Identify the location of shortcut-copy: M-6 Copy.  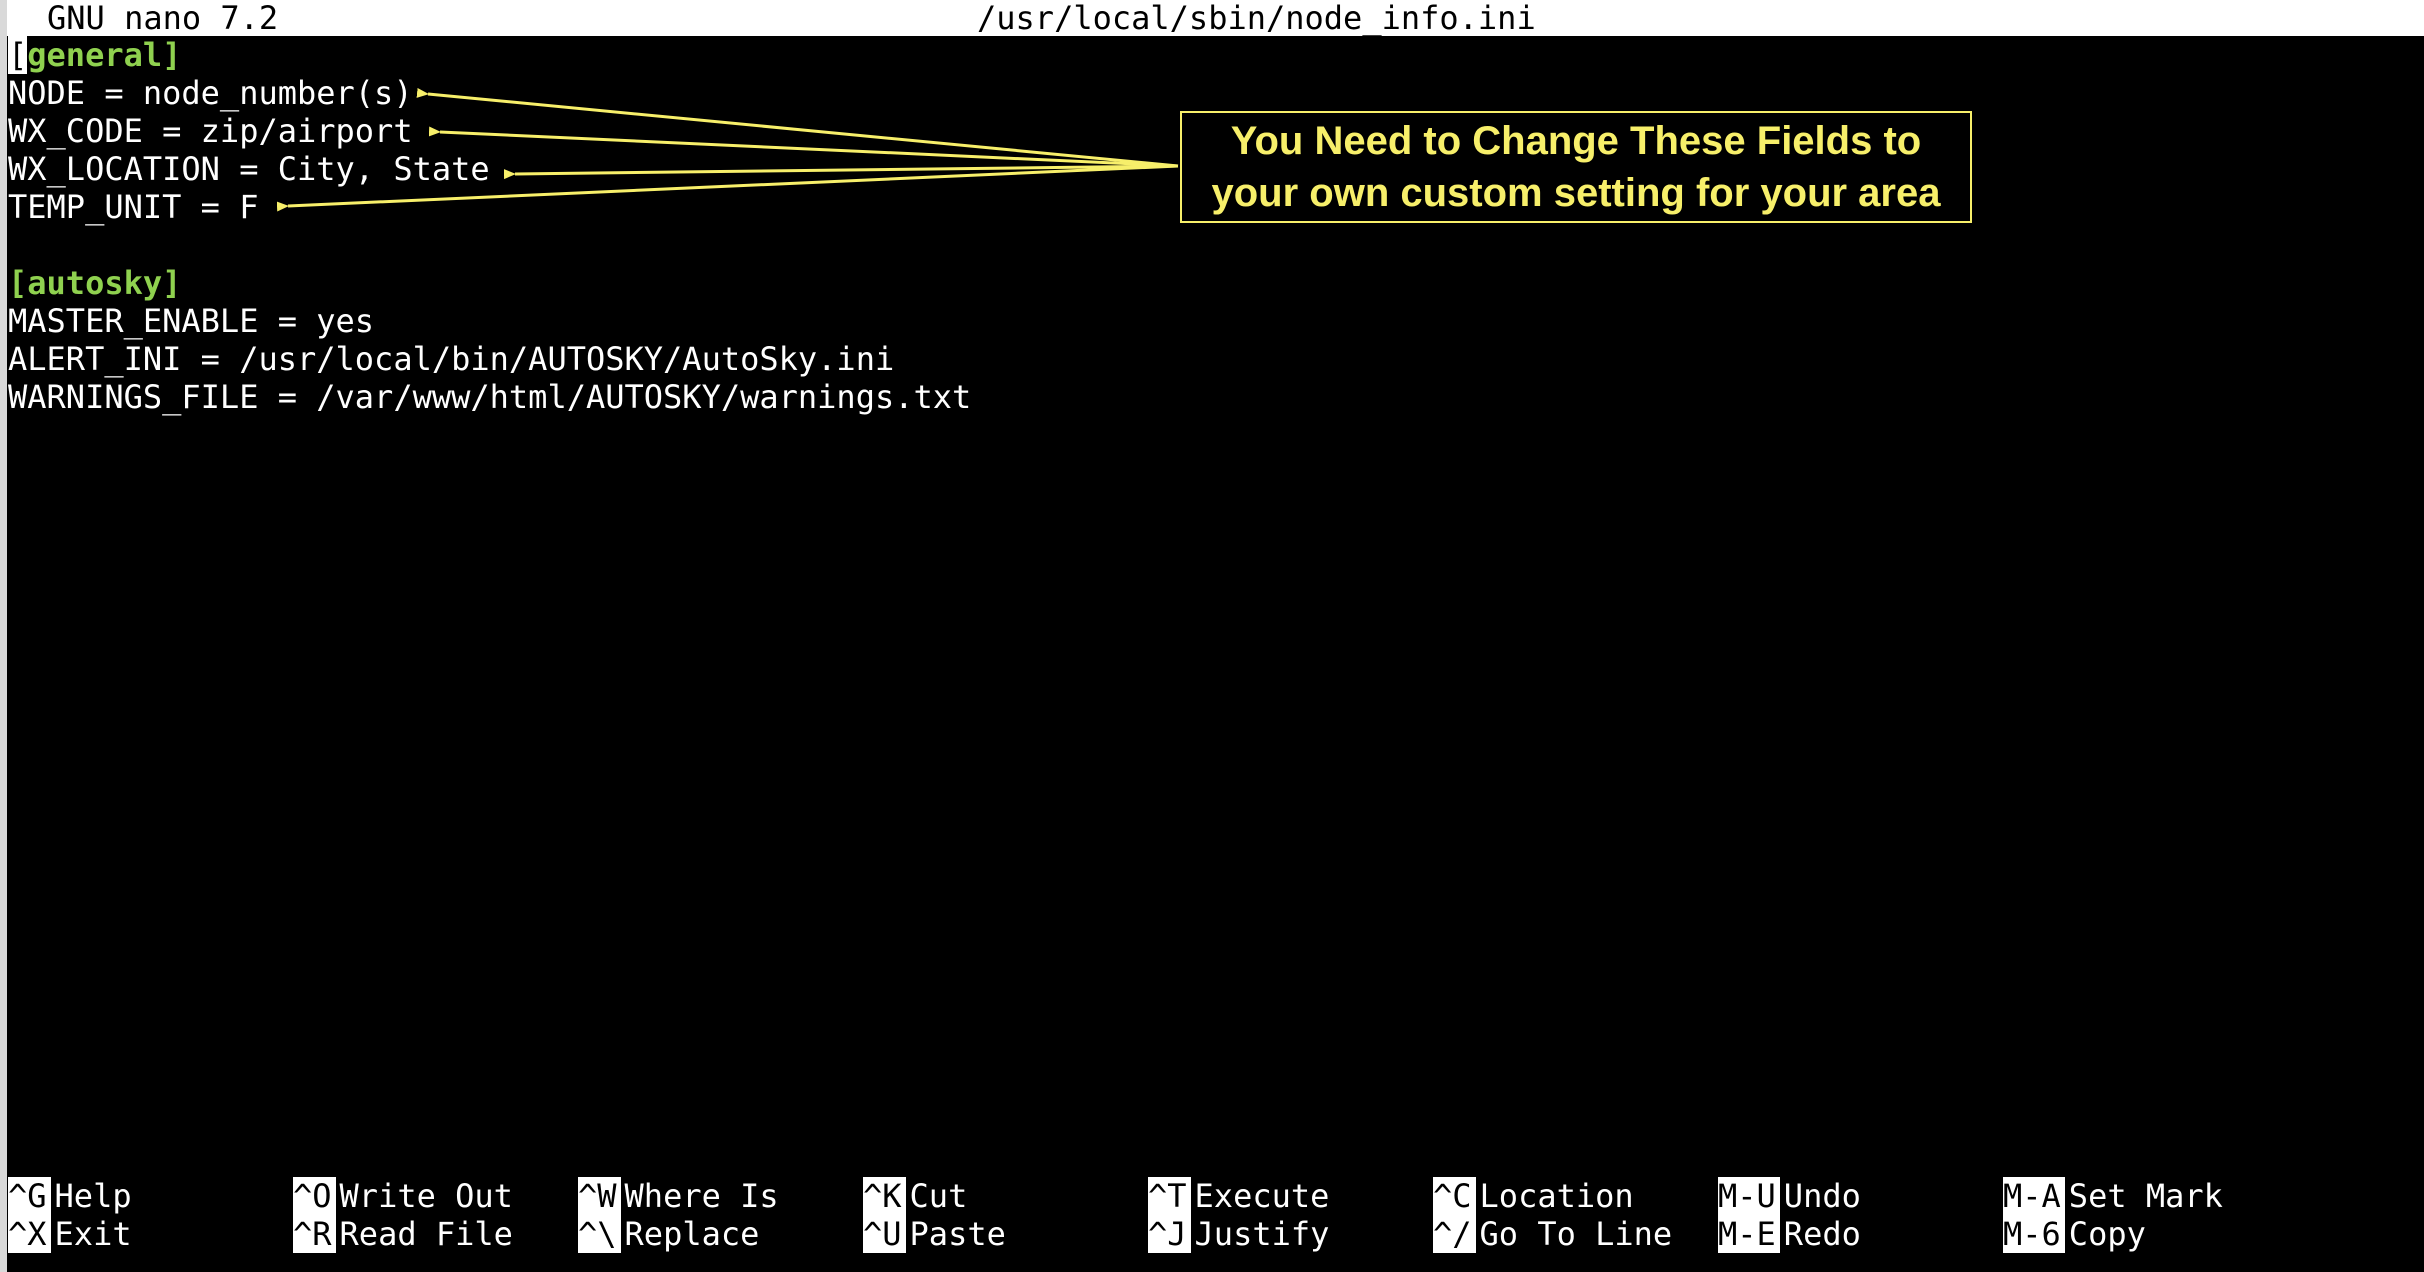
(2074, 1234).